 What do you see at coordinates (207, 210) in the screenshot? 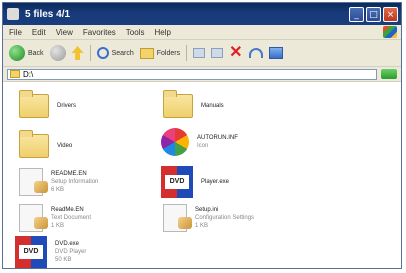
I see `item-name: Setup.ini` at bounding box center [207, 210].